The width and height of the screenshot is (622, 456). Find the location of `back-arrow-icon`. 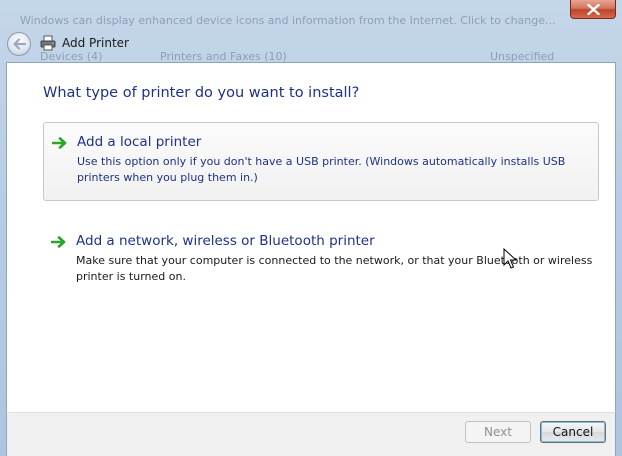

back-arrow-icon is located at coordinates (19, 44).